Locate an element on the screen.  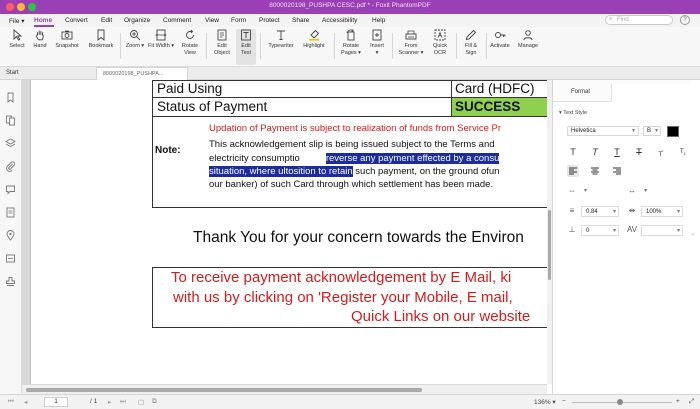
last-page-icon: ⏭ is located at coordinates (123, 402).